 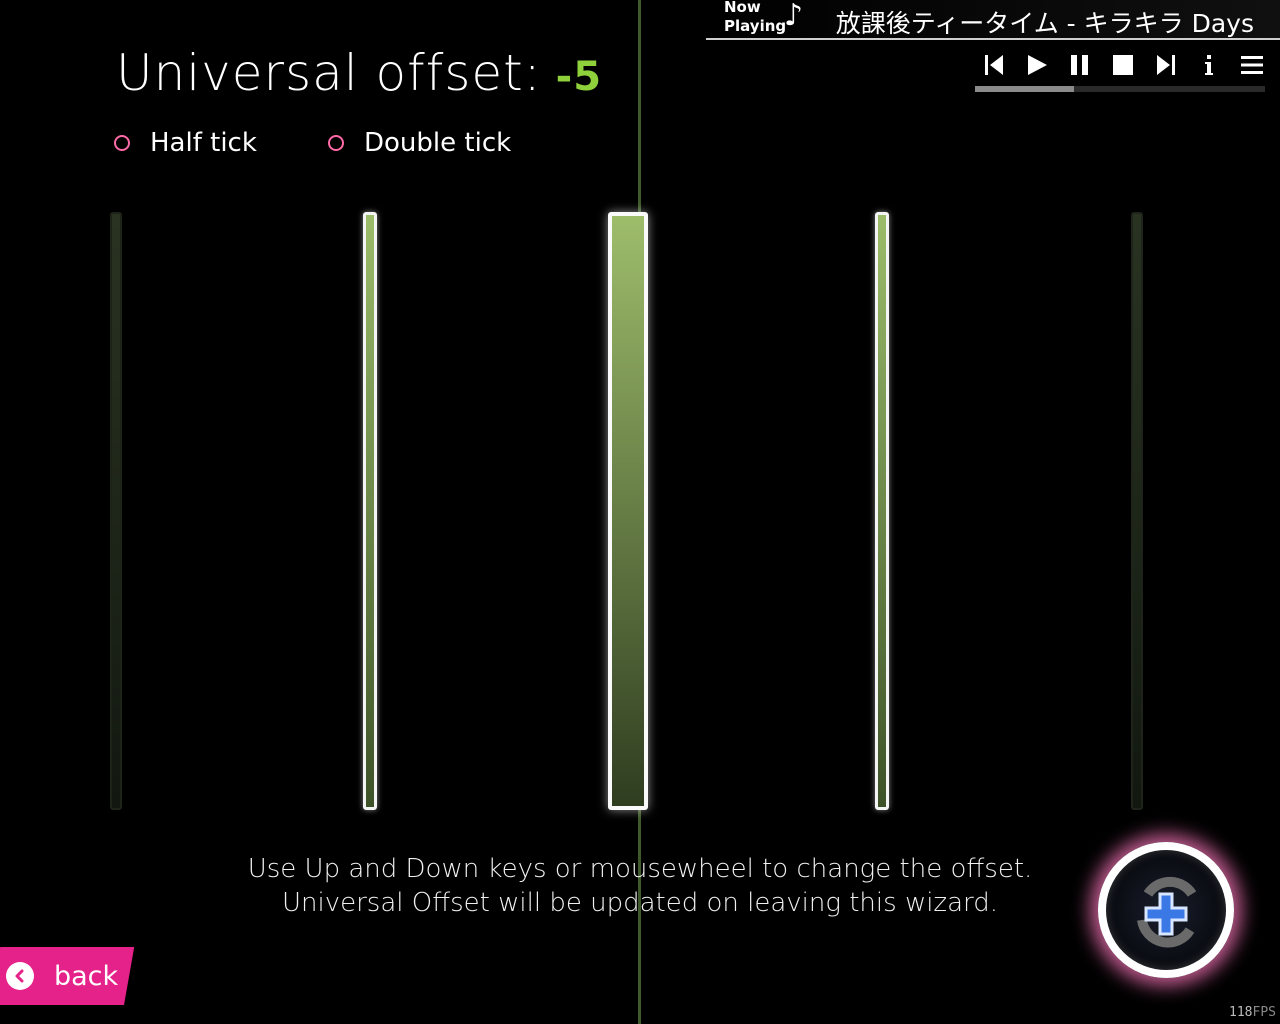 I want to click on cursor-orb, so click(x=1166, y=910).